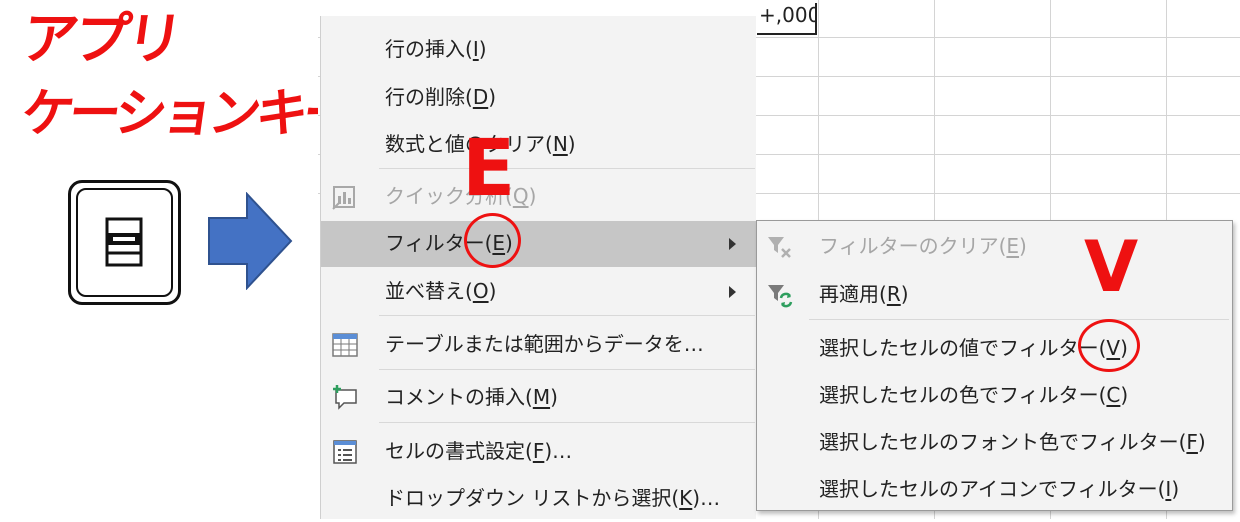 The width and height of the screenshot is (1240, 522). Describe the element at coordinates (345, 398) in the screenshot. I see `insert-comment-icon` at that location.